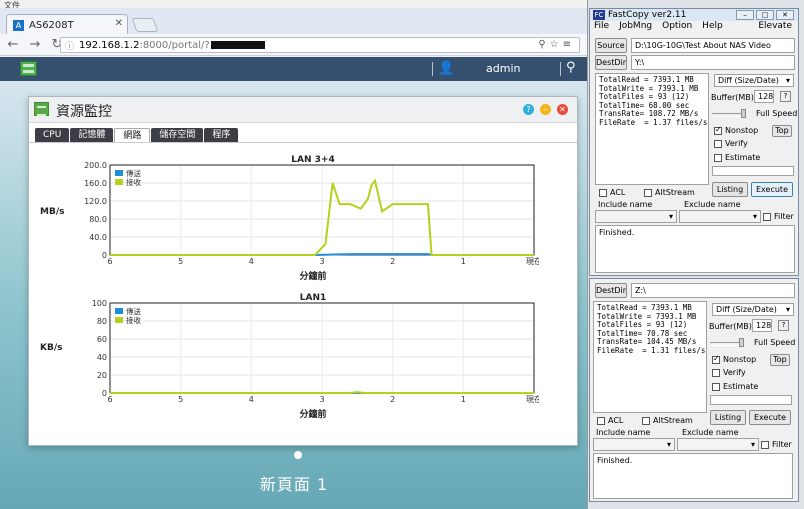  Describe the element at coordinates (251, 399) in the screenshot. I see `x-tick-label: 4` at that location.